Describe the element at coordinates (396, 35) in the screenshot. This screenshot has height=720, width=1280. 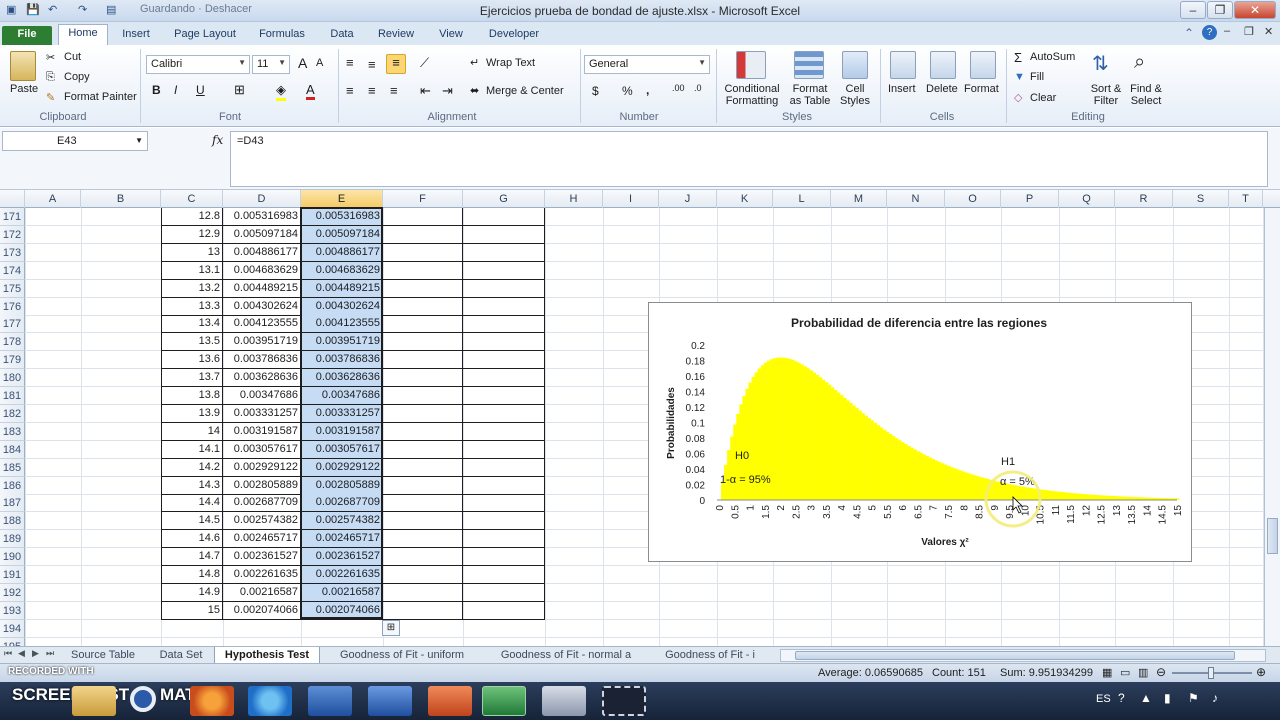
I see `tab-review: Review` at that location.